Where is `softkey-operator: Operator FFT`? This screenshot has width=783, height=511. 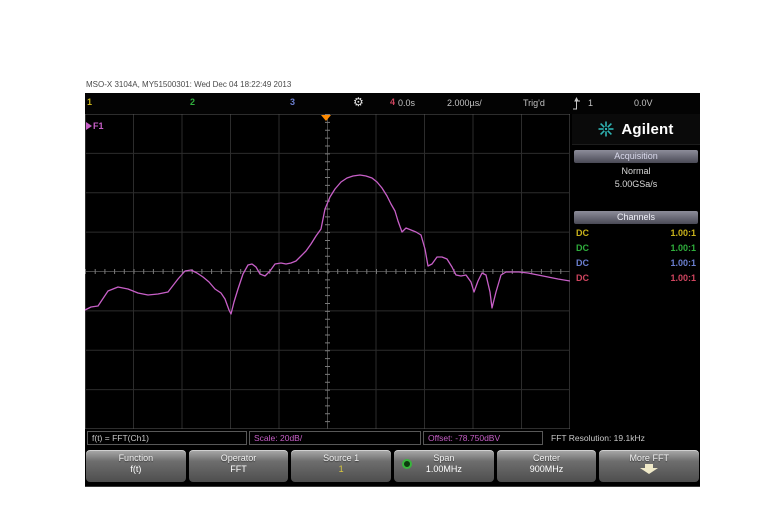
softkey-operator: Operator FFT is located at coordinates (238, 466).